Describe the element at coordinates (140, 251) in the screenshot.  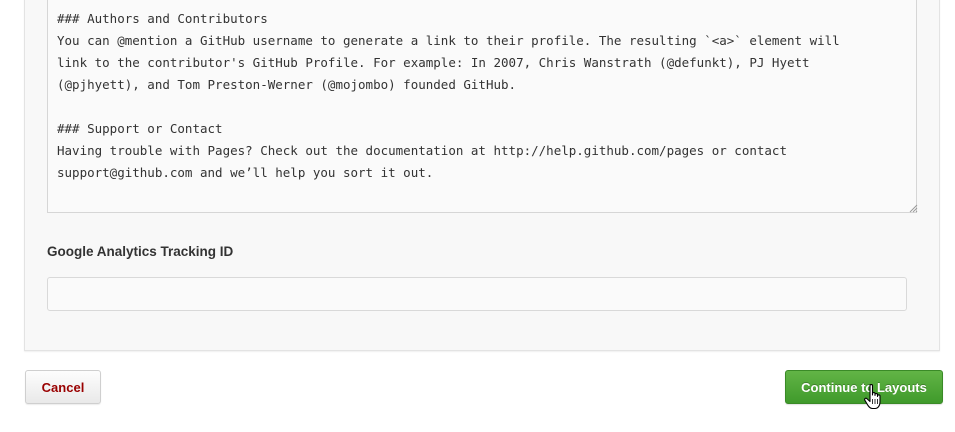
I see `analytics-tracking-label: Google Analytics Tracking ID` at that location.